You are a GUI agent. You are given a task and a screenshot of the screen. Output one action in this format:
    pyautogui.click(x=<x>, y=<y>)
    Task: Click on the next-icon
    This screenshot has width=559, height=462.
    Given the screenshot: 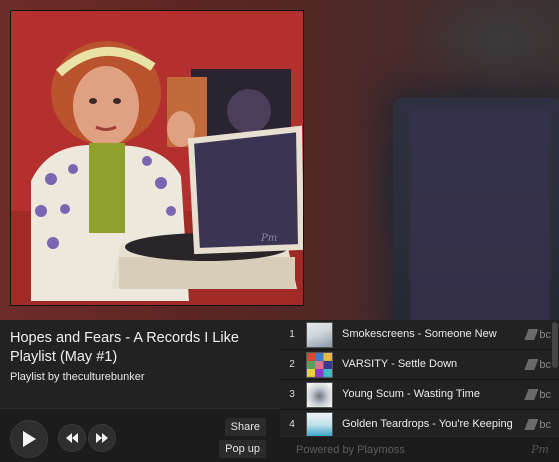 What is the action you would take?
    pyautogui.click(x=102, y=438)
    